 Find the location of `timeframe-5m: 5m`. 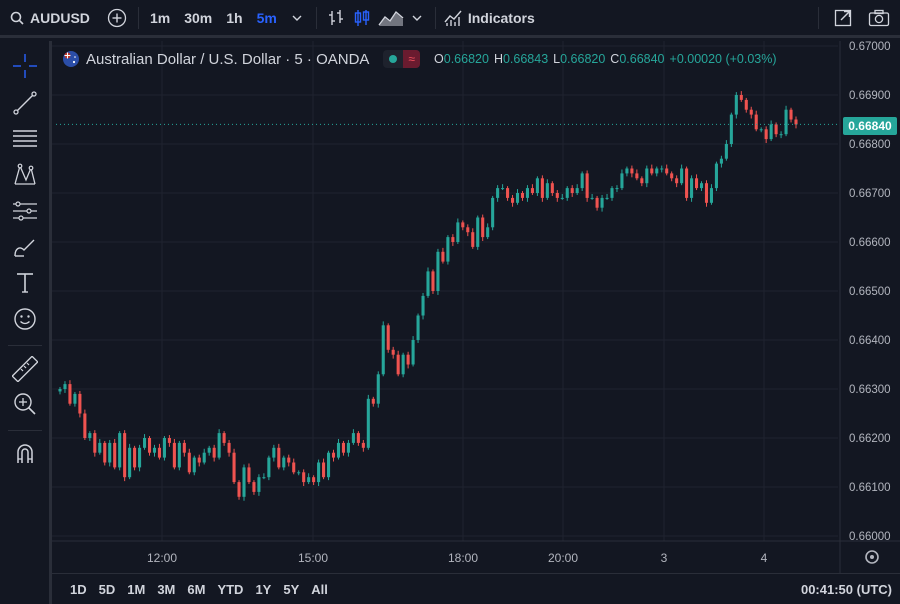

timeframe-5m: 5m is located at coordinates (267, 18).